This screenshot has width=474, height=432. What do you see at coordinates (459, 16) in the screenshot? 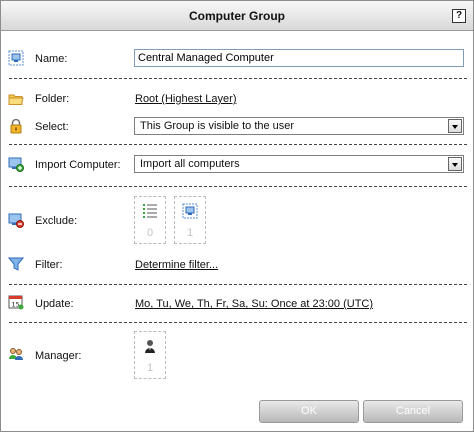
I see `help-button: ?` at bounding box center [459, 16].